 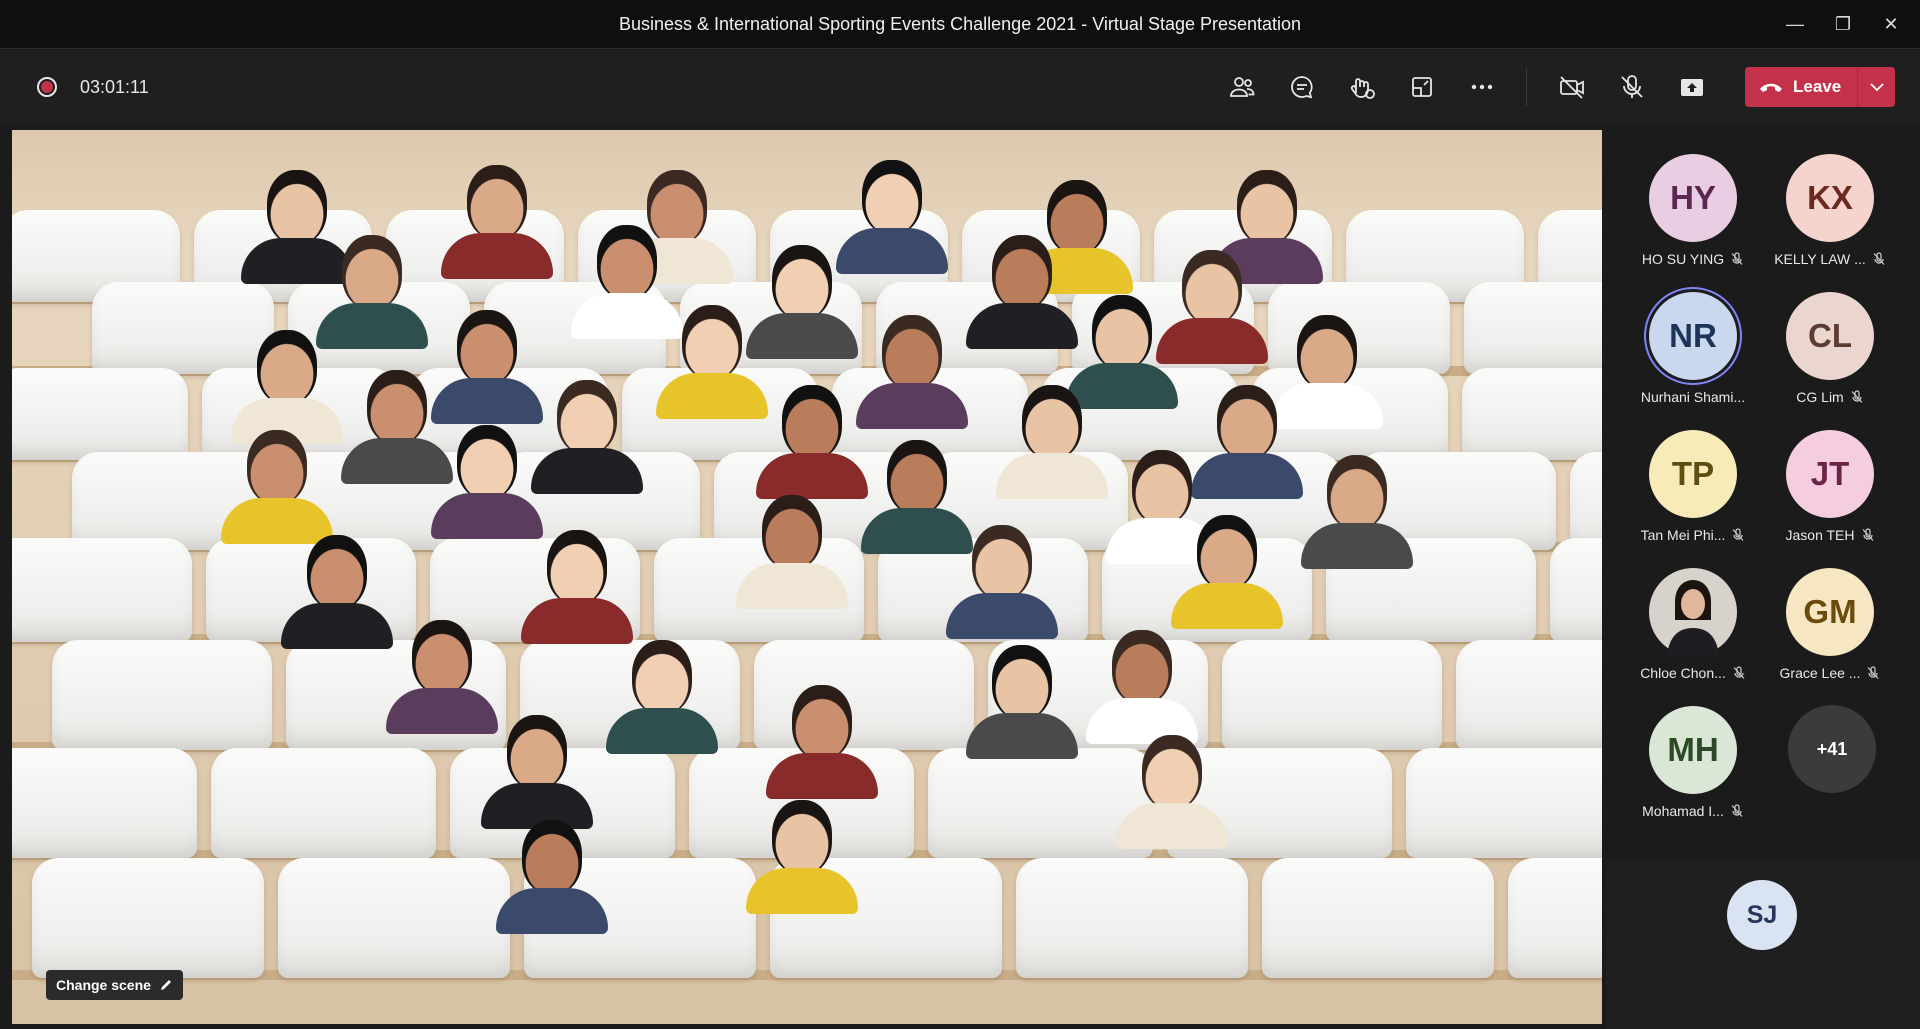 I want to click on participant-tile: JT Jason TEH, so click(x=1830, y=495).